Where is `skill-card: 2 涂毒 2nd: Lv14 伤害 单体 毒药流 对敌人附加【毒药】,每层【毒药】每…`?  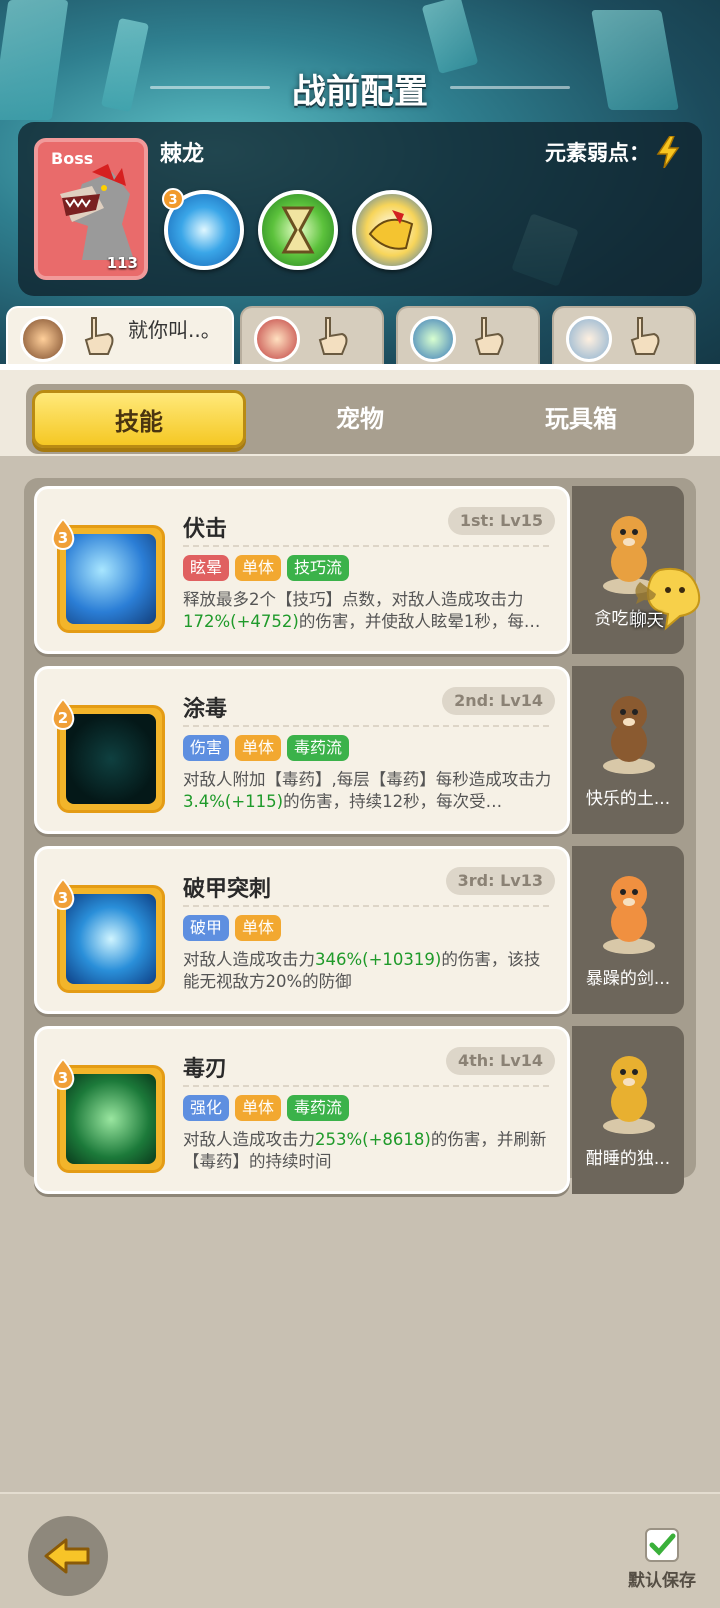 skill-card: 2 涂毒 2nd: Lv14 伤害 单体 毒药流 对敌人附加【毒药】,每层【毒药】每… is located at coordinates (302, 750).